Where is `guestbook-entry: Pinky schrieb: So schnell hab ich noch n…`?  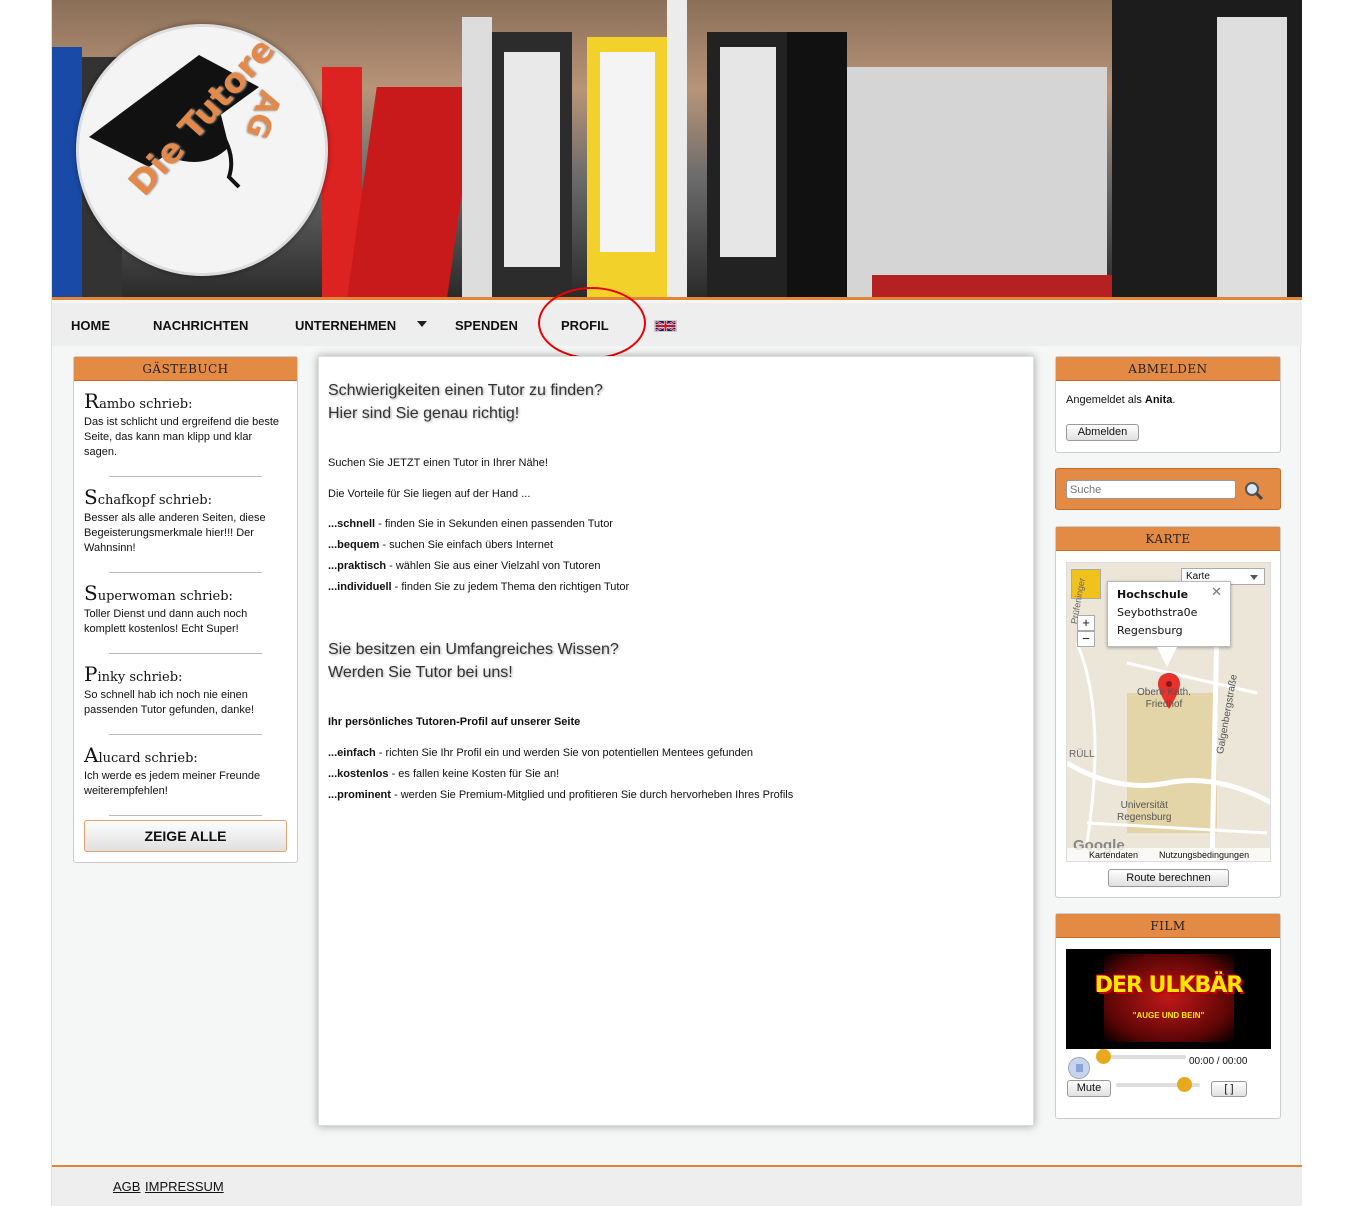
guestbook-entry: Pinky schrieb: So schnell hab ich noch n… is located at coordinates (185, 698).